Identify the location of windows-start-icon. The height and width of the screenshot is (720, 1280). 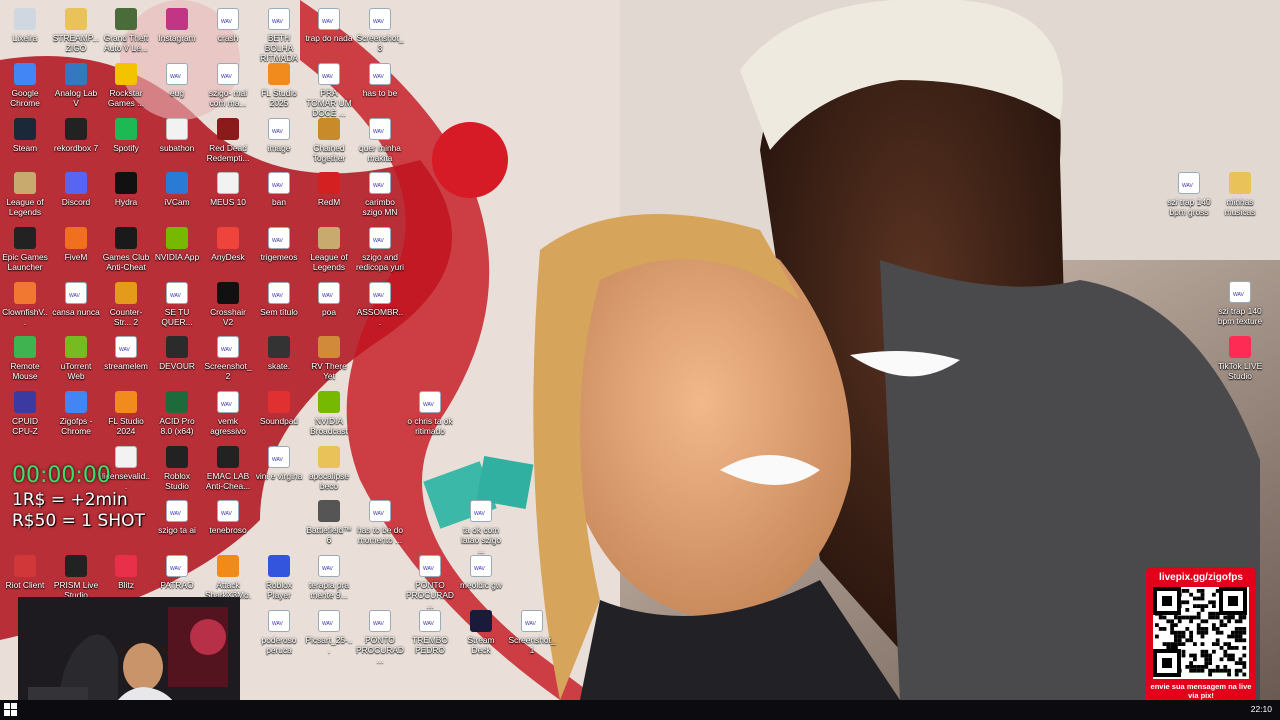
(11, 710).